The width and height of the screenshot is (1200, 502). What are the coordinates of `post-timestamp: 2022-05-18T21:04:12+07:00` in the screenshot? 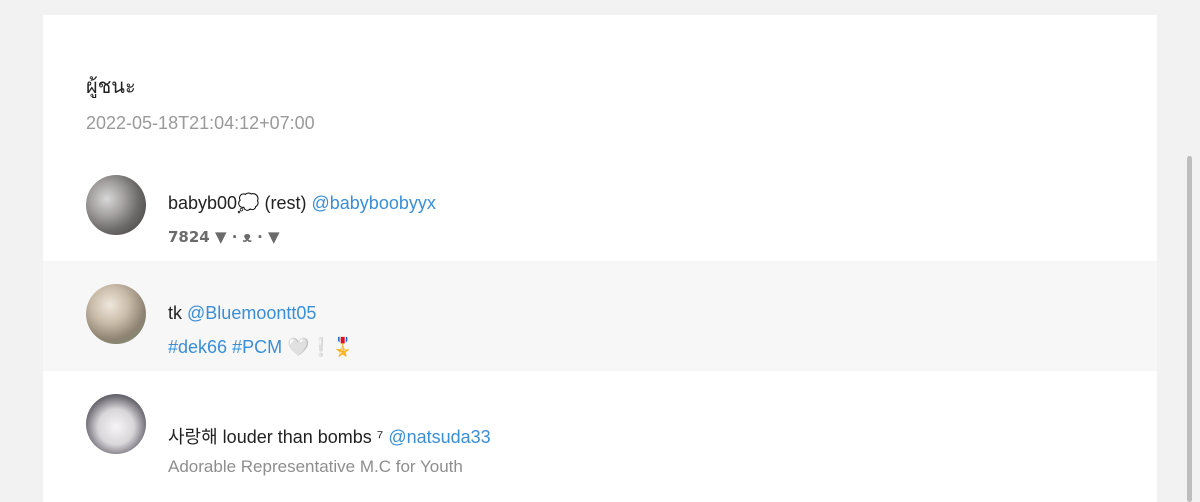 It's located at (200, 123).